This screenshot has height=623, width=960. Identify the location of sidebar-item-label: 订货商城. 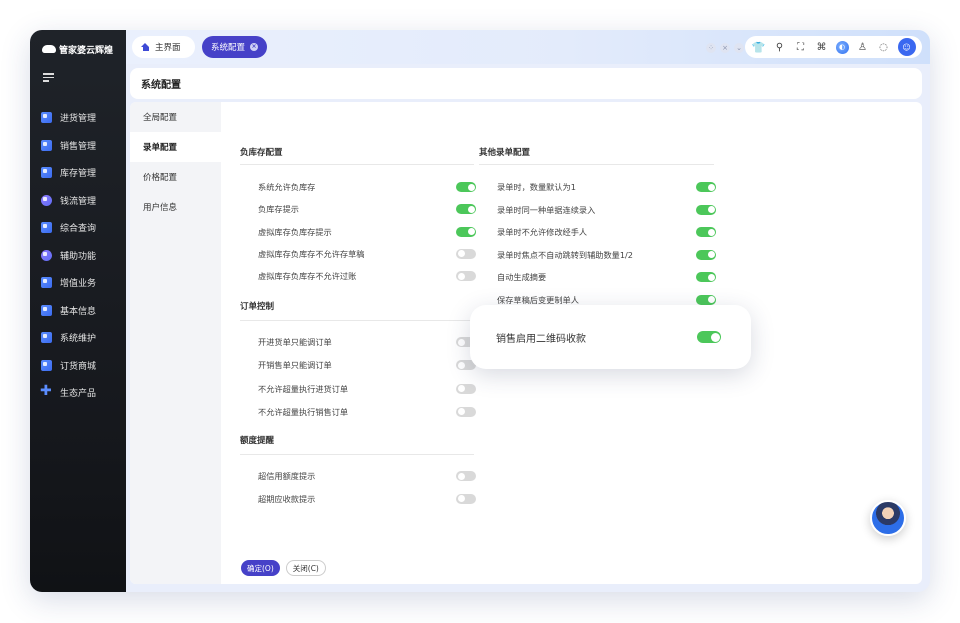
(78, 366).